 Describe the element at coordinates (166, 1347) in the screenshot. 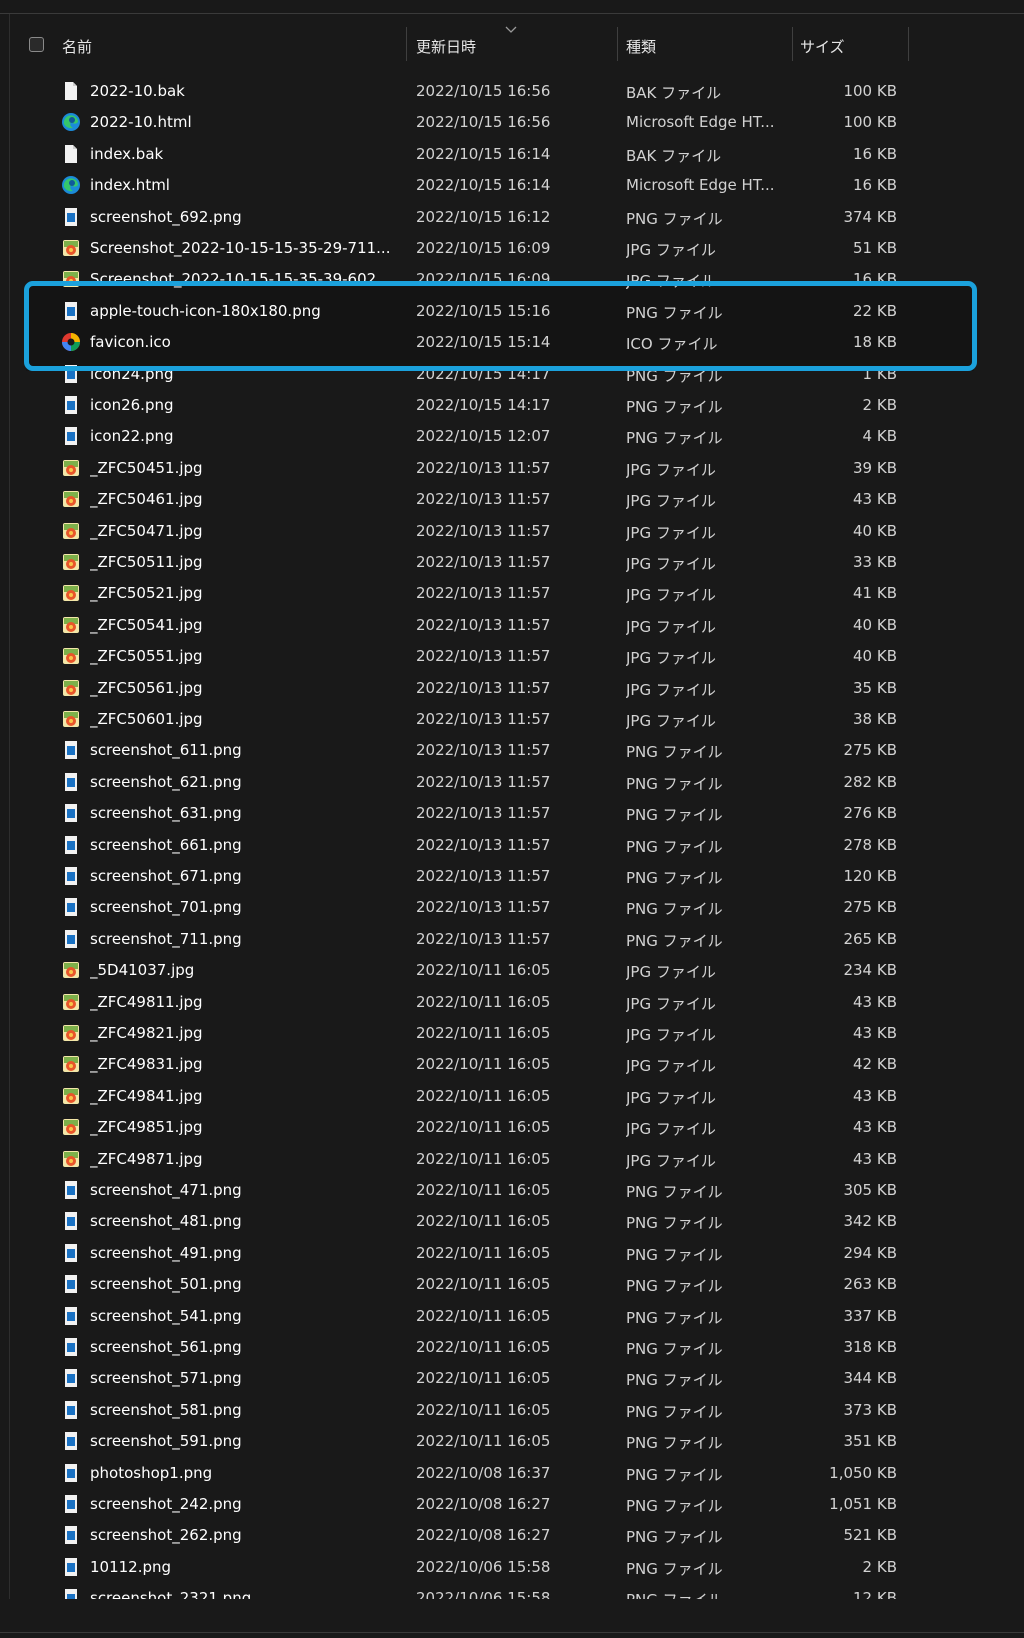

I see `file-name: screenshot_561.png` at that location.